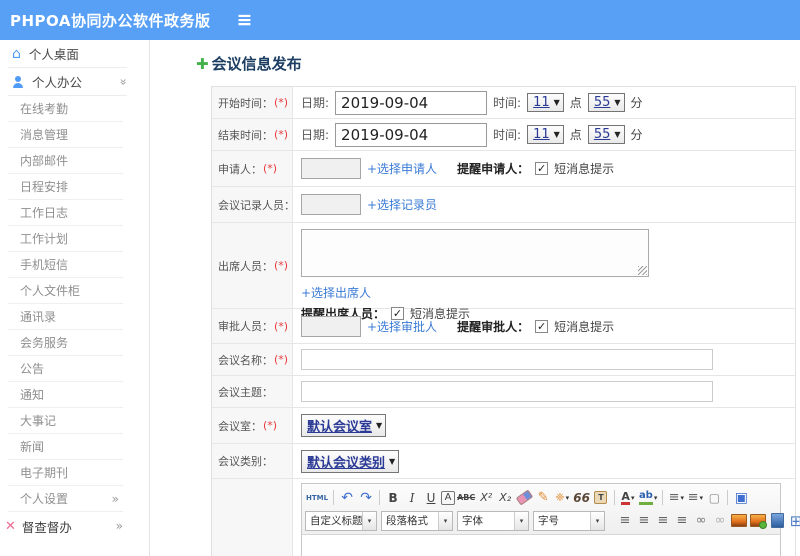  What do you see at coordinates (252, 359) in the screenshot?
I see `meeting-name-label: 会议名称： (*)` at bounding box center [252, 359].